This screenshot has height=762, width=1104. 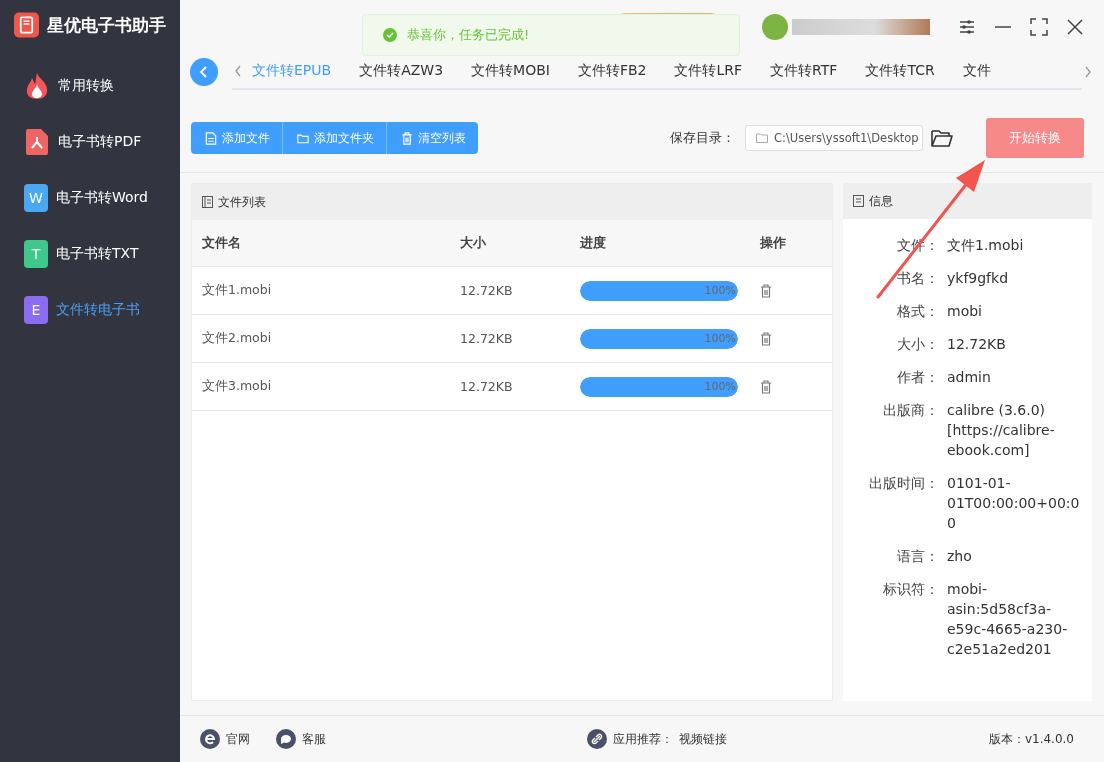 I want to click on info-label: 作者：, so click(x=917, y=377).